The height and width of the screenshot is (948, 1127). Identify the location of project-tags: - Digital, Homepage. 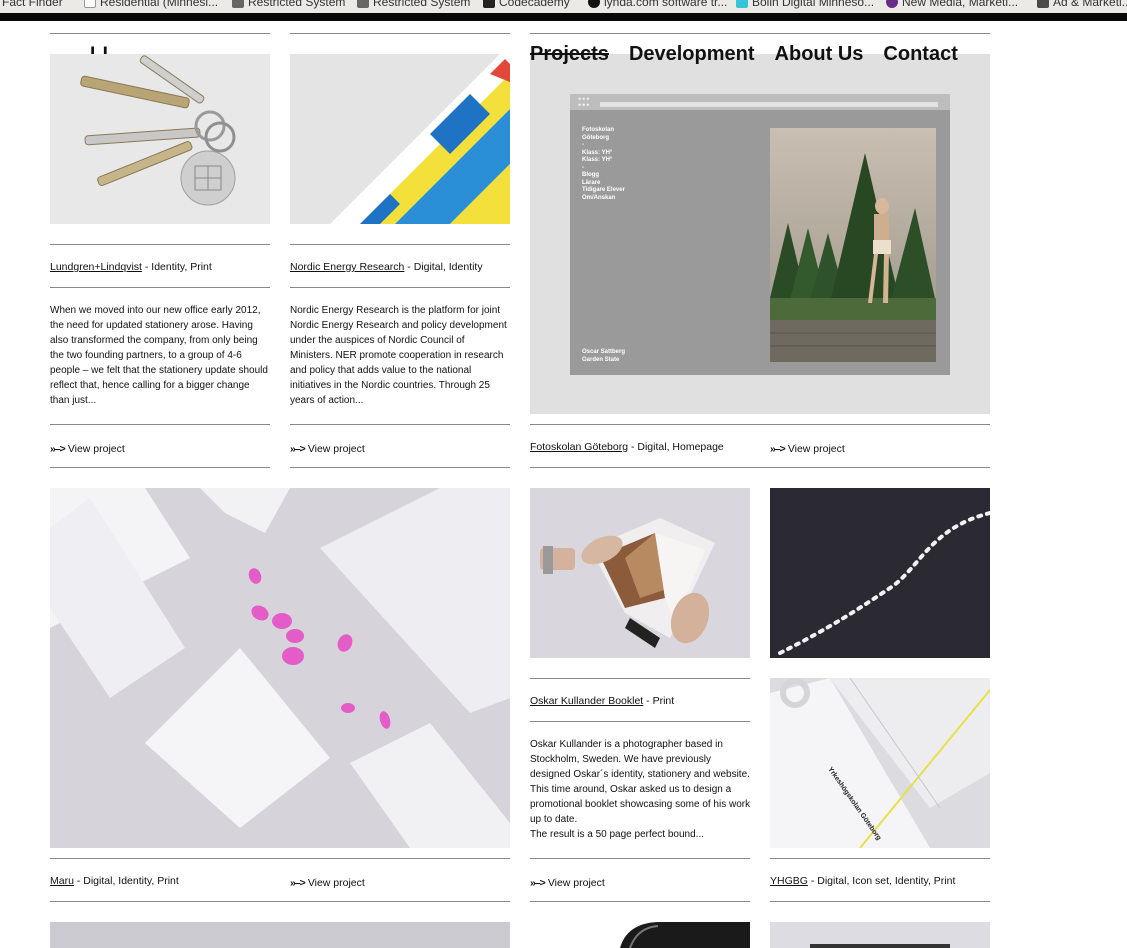
(676, 447).